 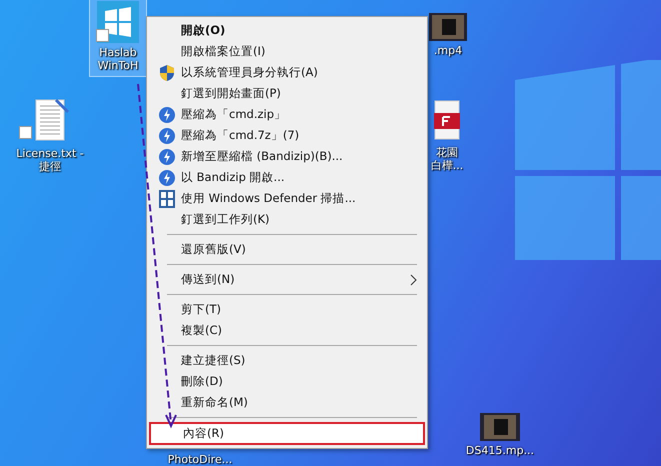 I want to click on icon-label: Haslab WinToH, so click(x=118, y=59).